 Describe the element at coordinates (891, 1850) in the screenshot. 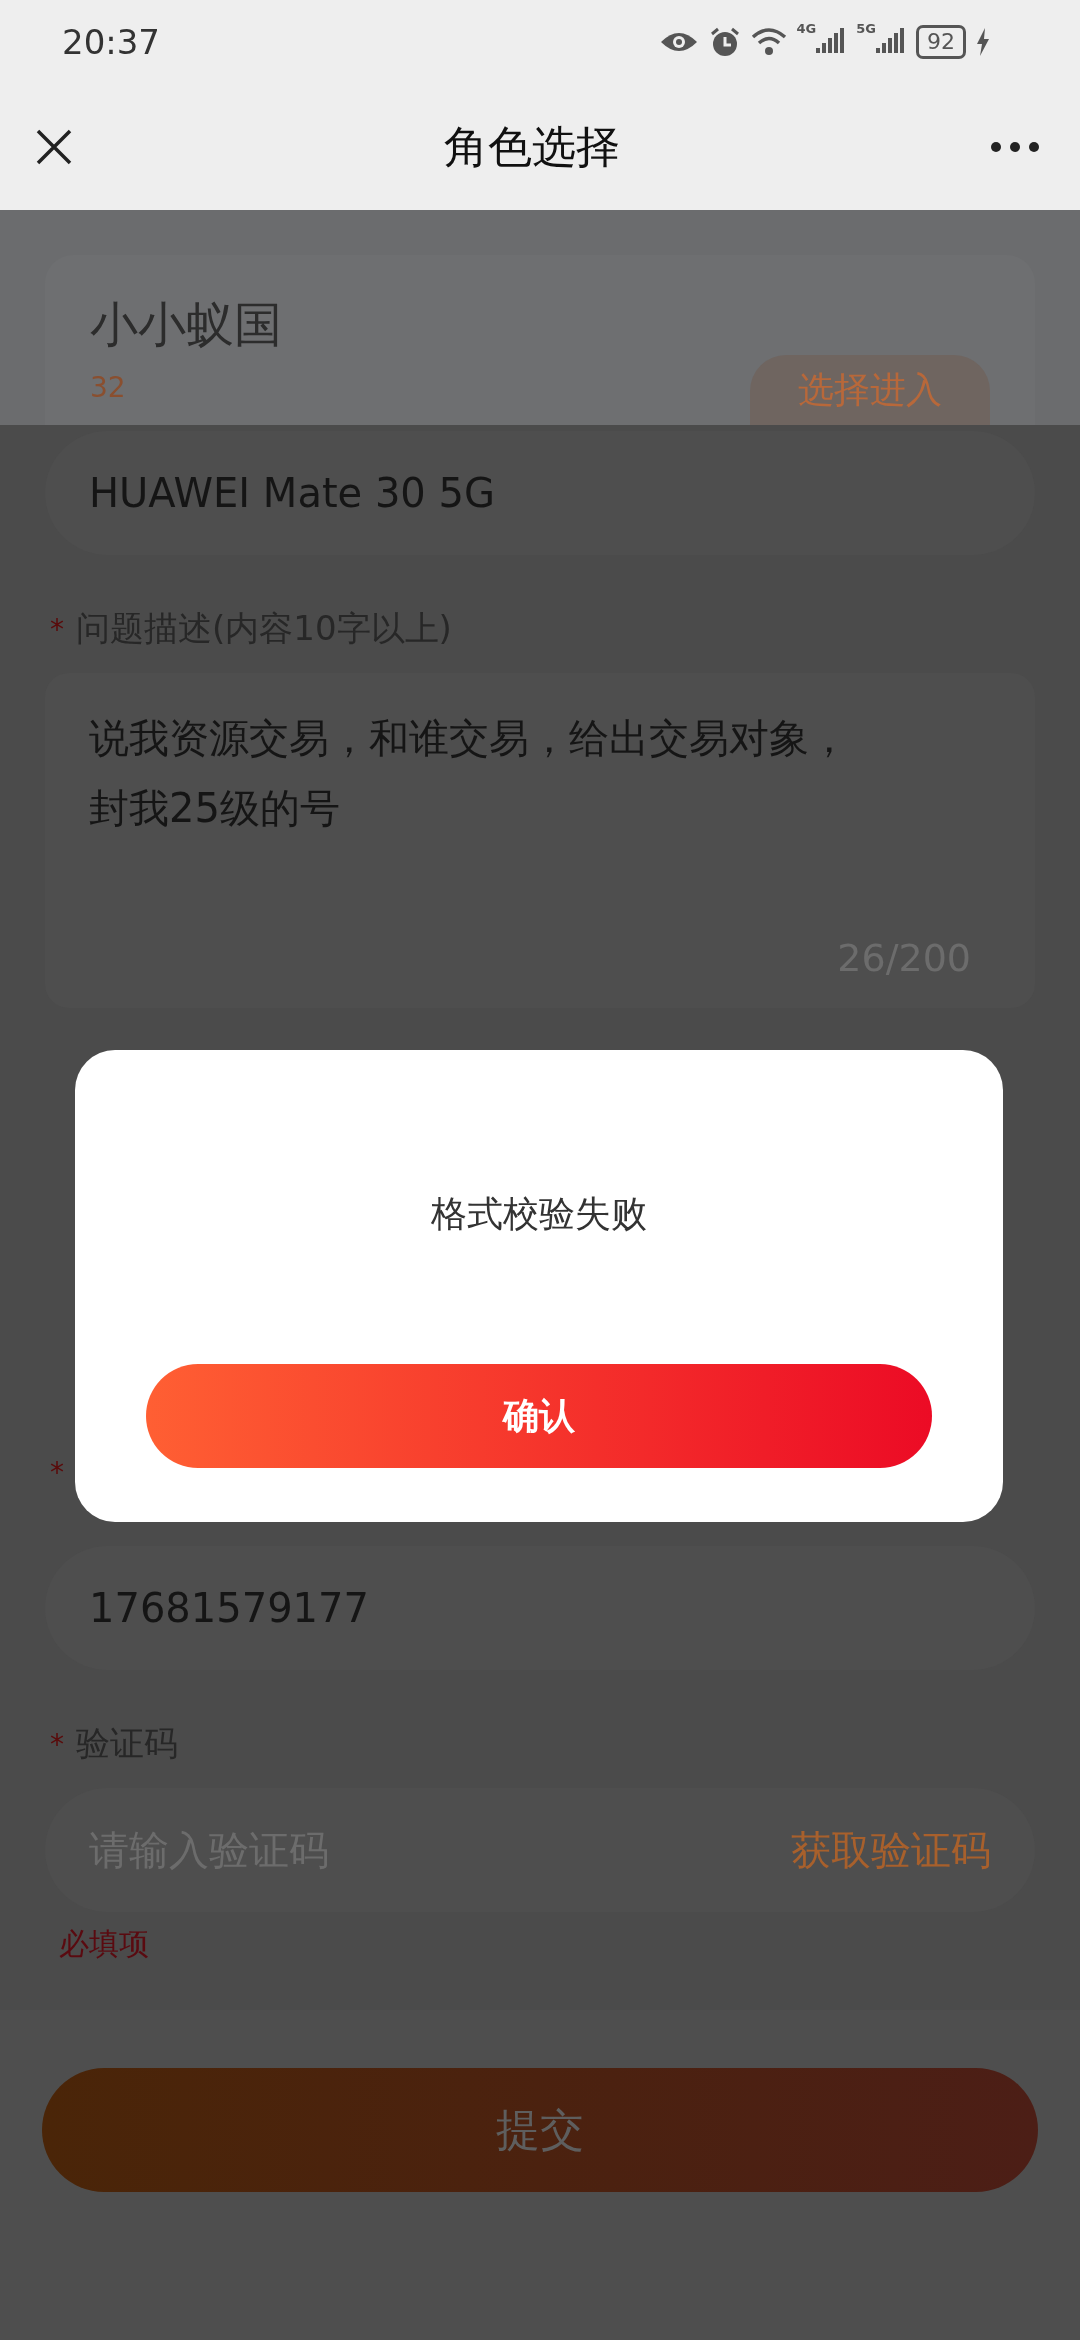

I see `get-code-button: 获取验证码` at that location.